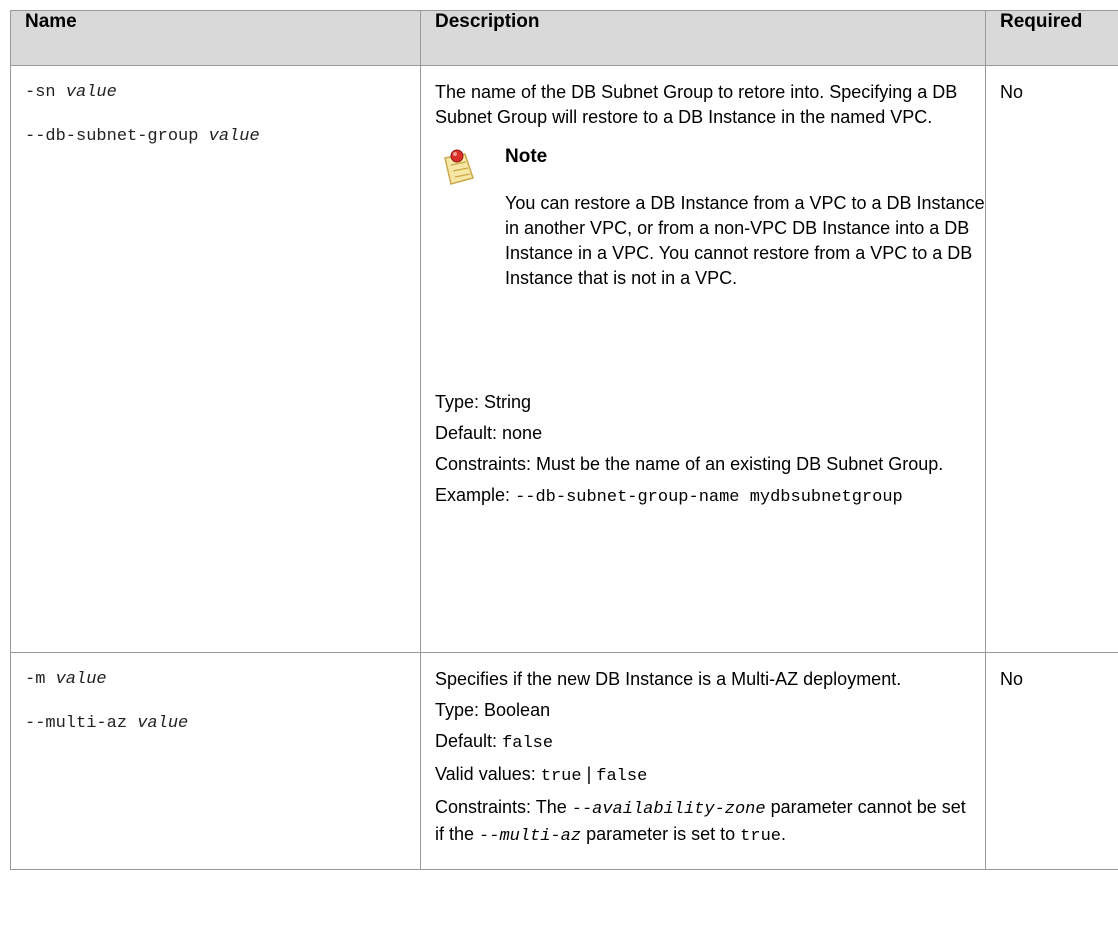 The width and height of the screenshot is (1118, 945). I want to click on header-required: Required, so click(1051, 38).